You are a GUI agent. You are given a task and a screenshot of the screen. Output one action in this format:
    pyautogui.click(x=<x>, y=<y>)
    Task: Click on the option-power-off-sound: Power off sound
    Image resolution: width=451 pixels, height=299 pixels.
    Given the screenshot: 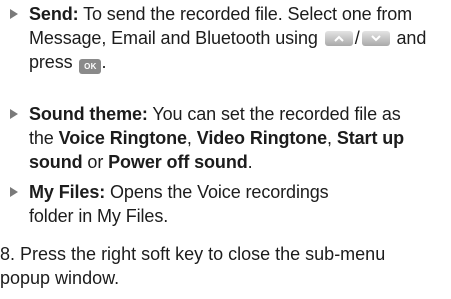 What is the action you would take?
    pyautogui.click(x=178, y=162)
    